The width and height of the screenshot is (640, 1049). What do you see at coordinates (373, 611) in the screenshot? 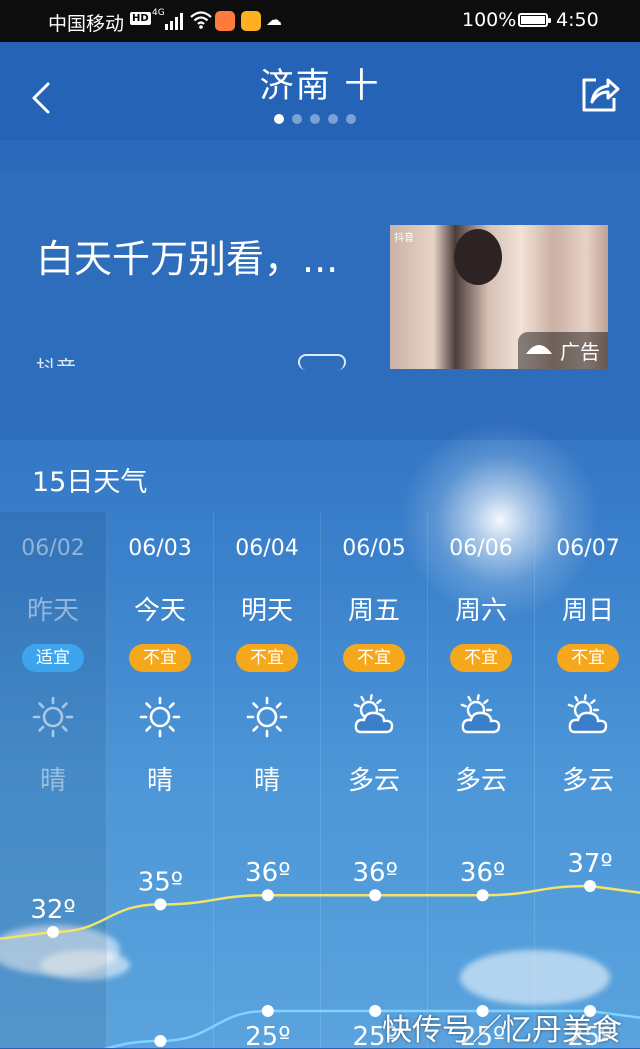
I see `forecast-dayname: 周五` at bounding box center [373, 611].